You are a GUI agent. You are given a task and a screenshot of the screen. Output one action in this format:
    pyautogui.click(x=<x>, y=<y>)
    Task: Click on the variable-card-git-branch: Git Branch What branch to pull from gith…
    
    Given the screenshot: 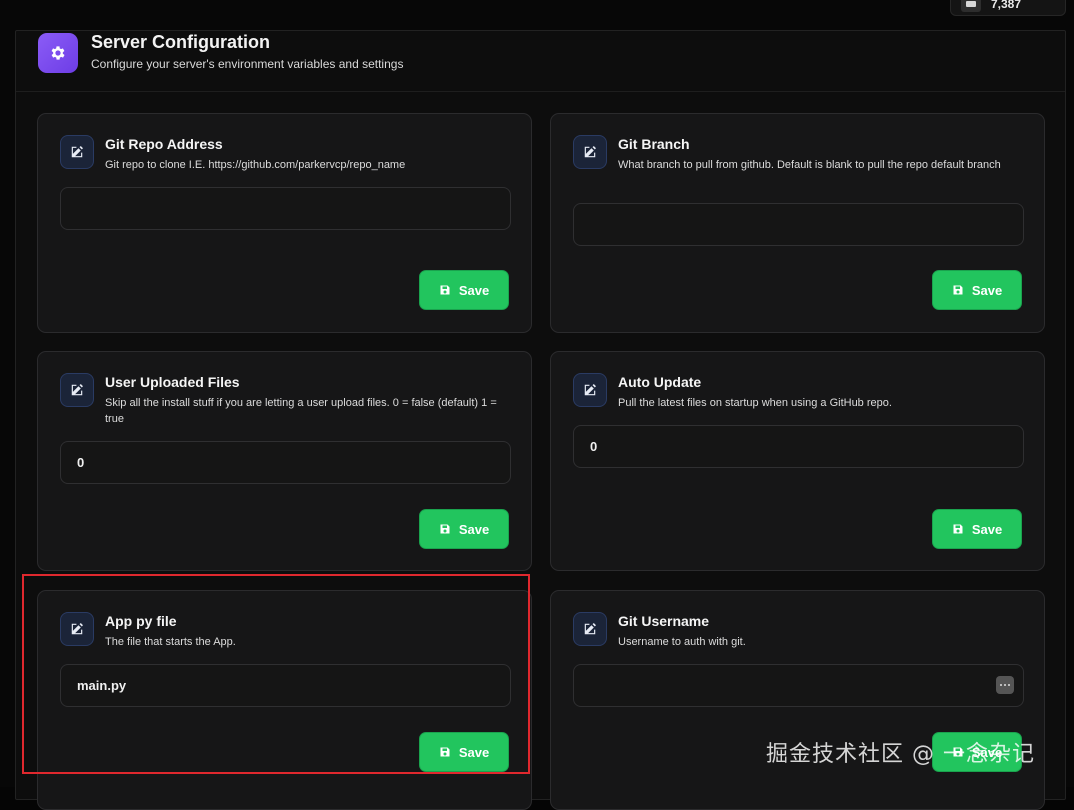 What is the action you would take?
    pyautogui.click(x=797, y=223)
    